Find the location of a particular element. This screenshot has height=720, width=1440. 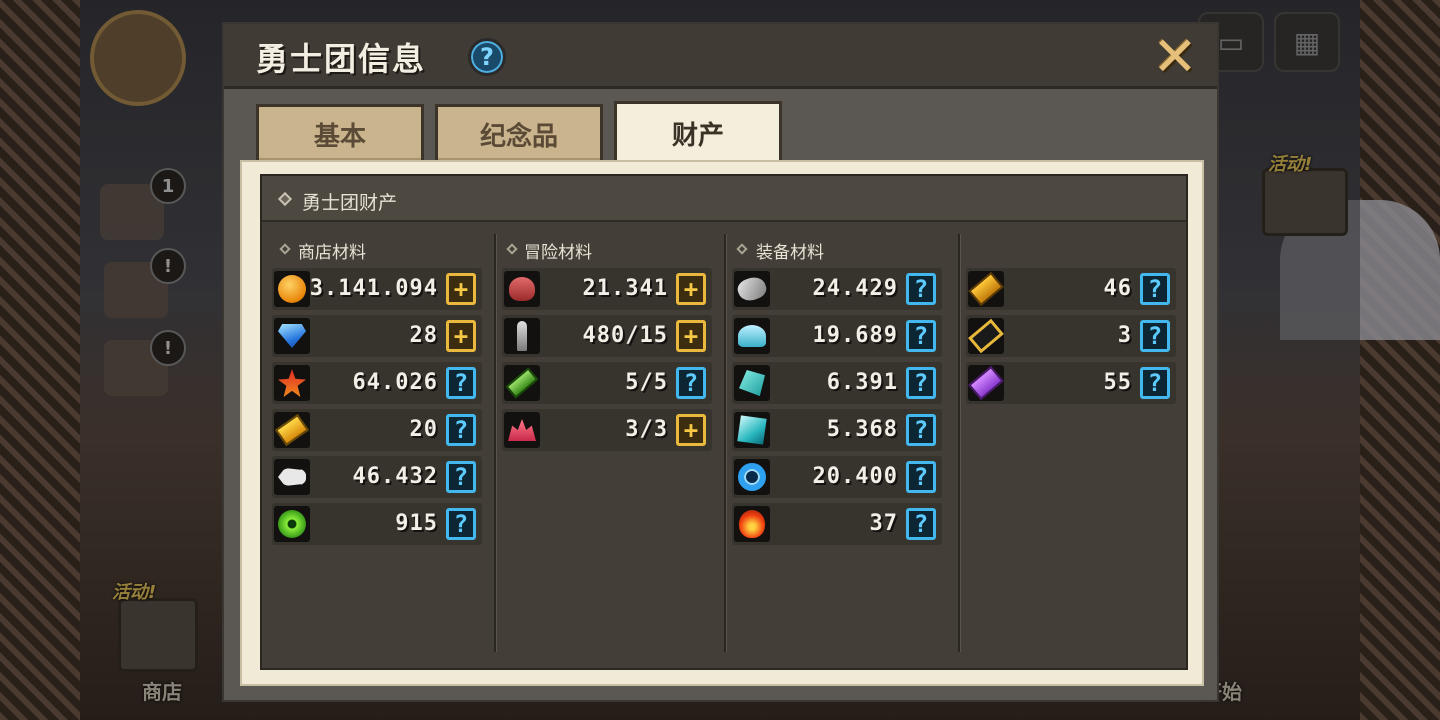

crystal-powder-icon is located at coordinates (752, 336).